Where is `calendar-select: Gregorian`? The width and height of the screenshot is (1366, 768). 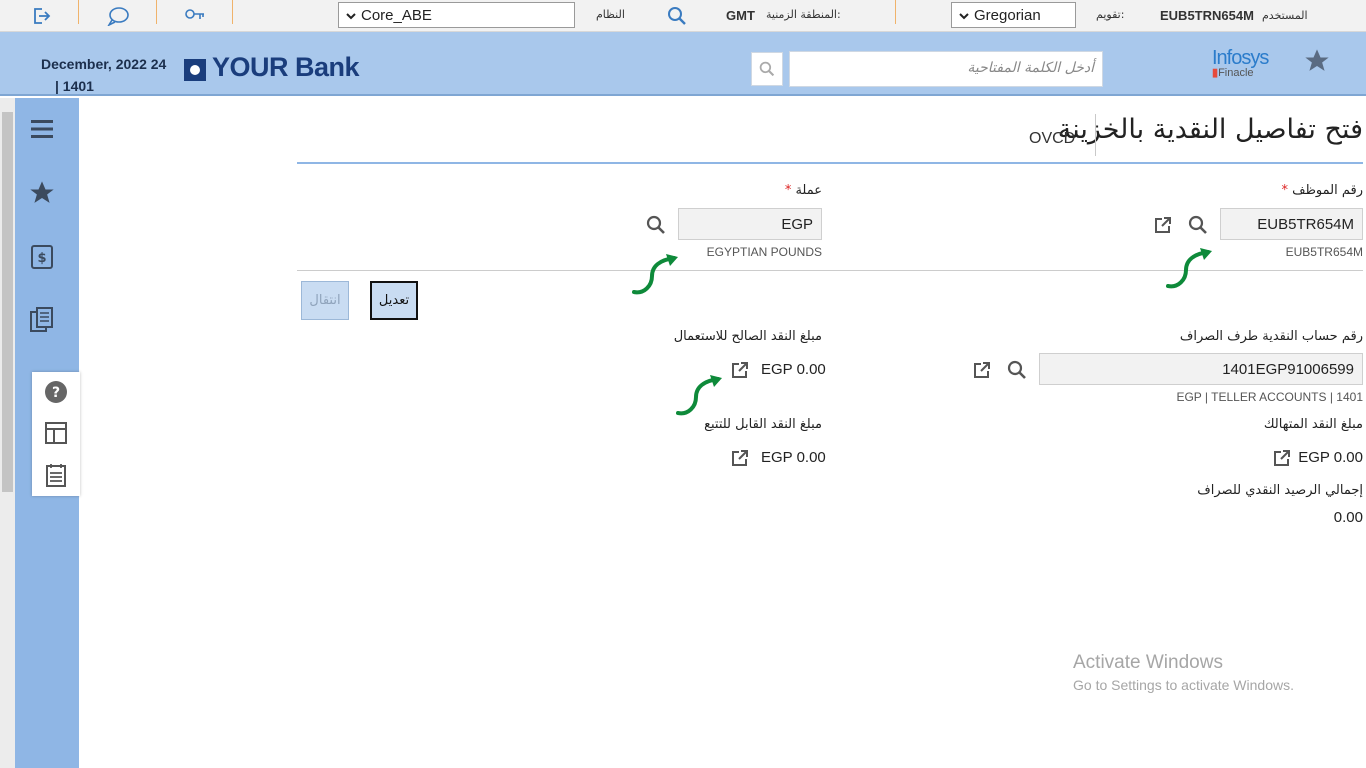 calendar-select: Gregorian is located at coordinates (1013, 15).